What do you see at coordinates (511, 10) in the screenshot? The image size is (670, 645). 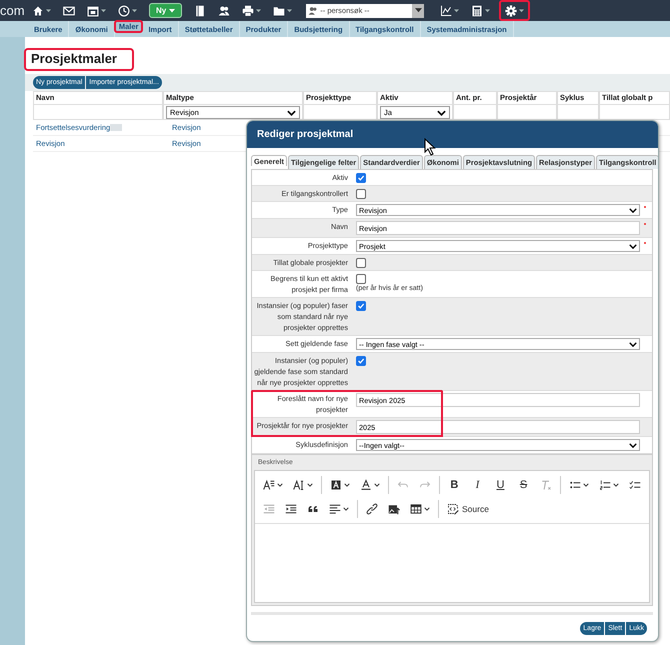 I see `settings-icon` at bounding box center [511, 10].